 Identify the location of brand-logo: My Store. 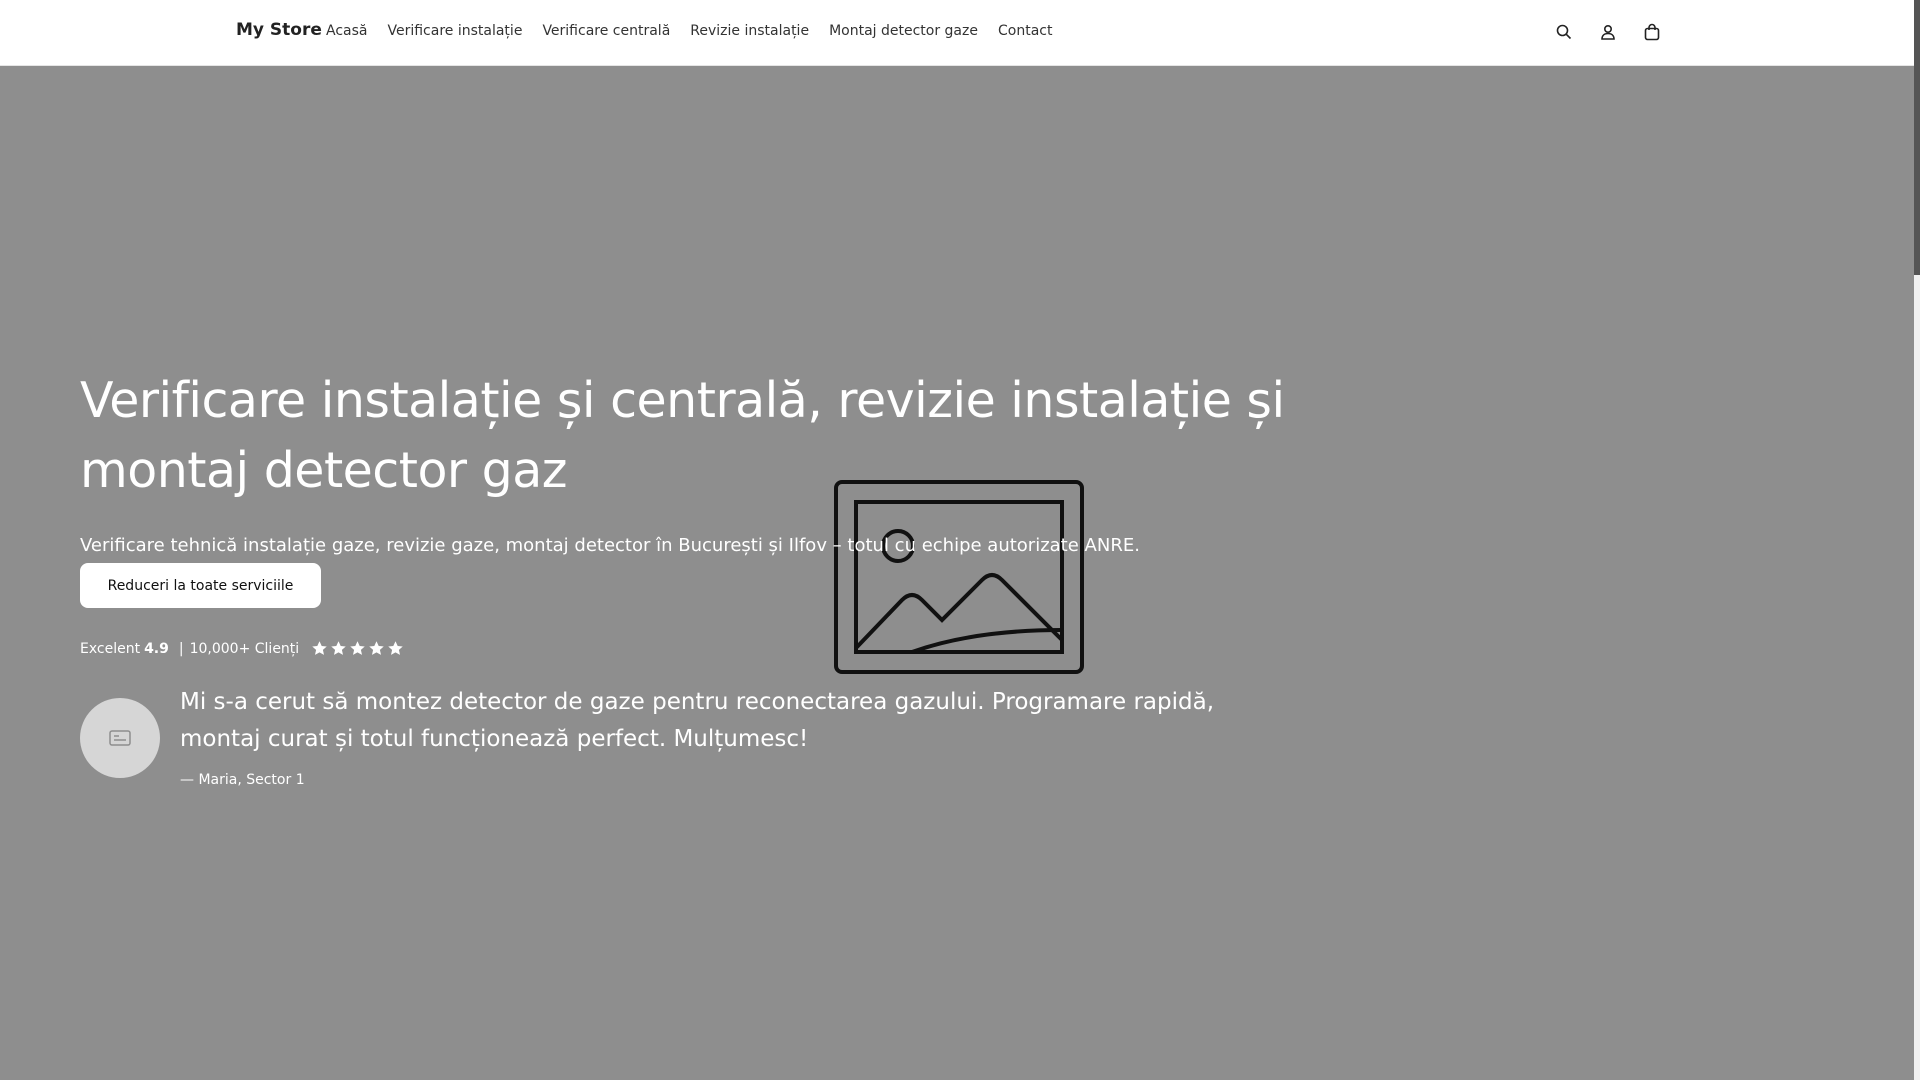
(279, 30).